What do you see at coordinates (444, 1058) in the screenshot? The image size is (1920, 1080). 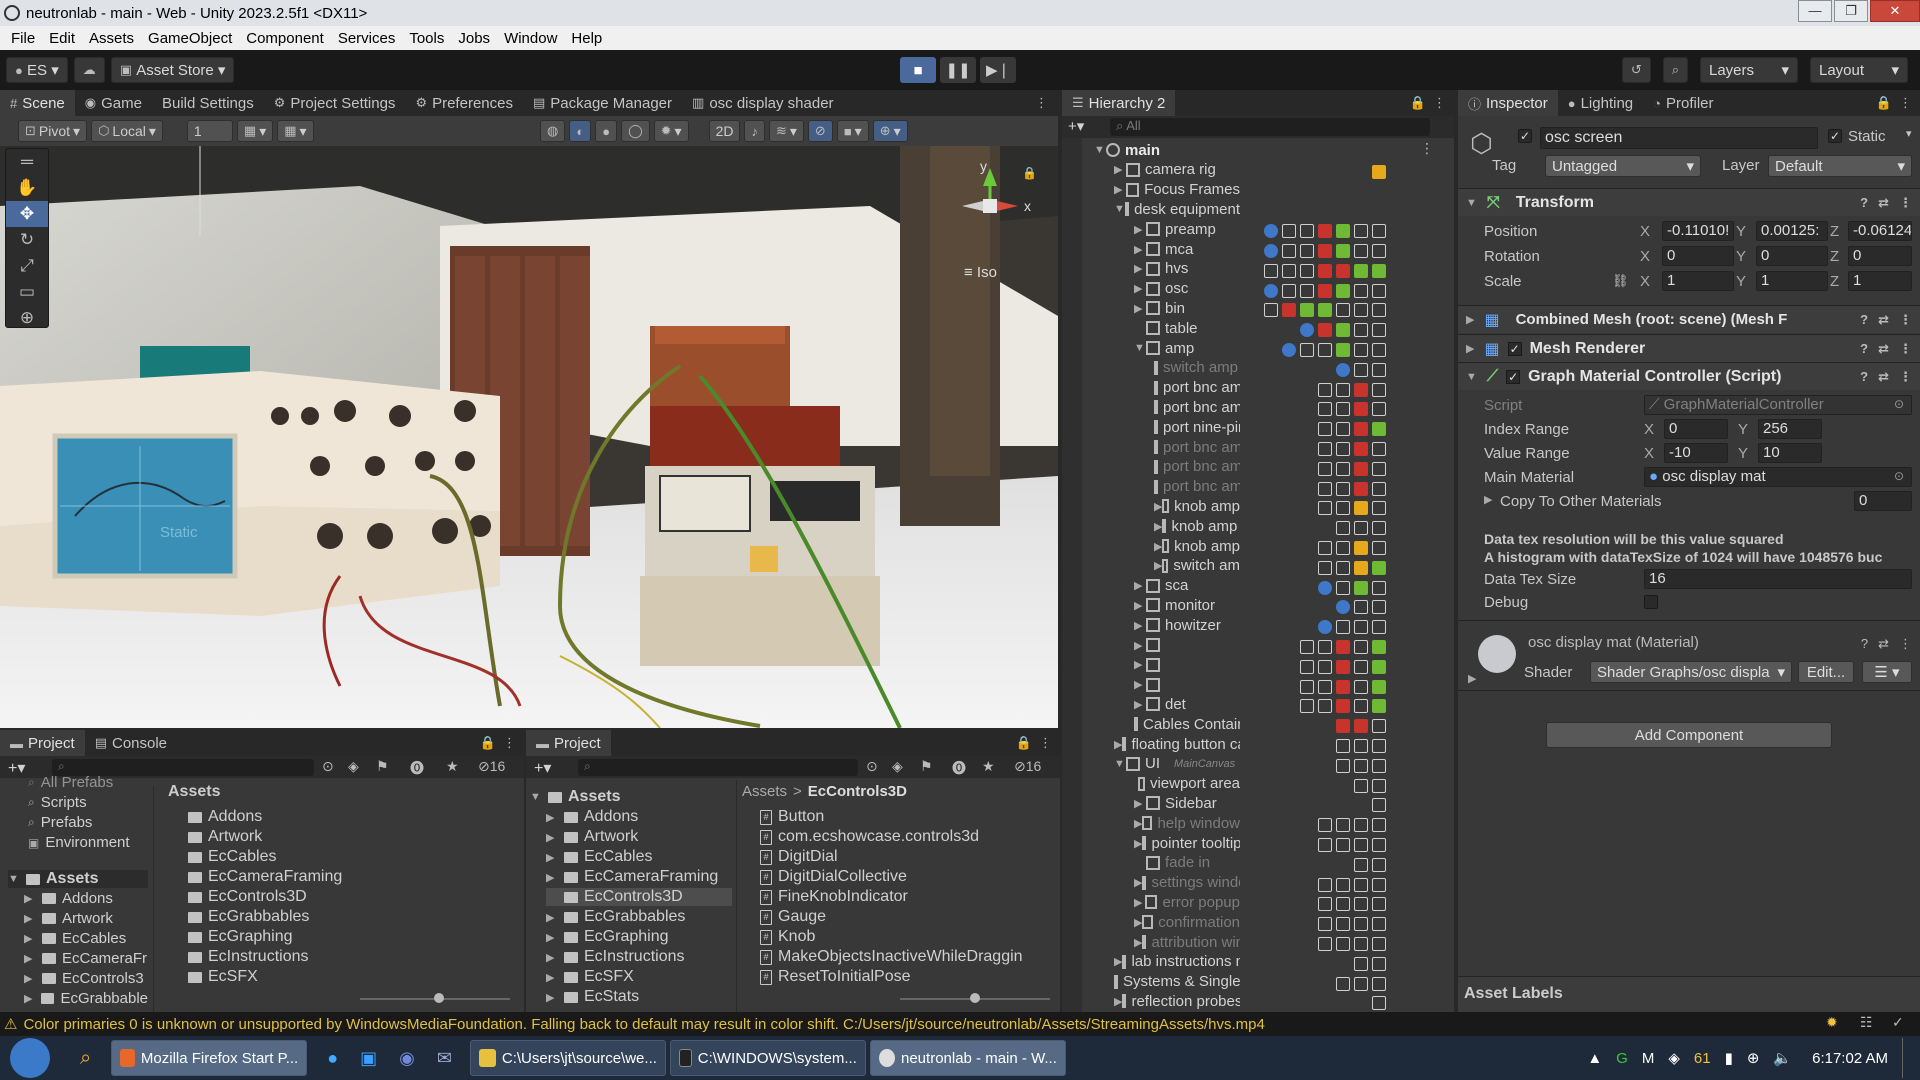 I see `mail-icon: ✉` at bounding box center [444, 1058].